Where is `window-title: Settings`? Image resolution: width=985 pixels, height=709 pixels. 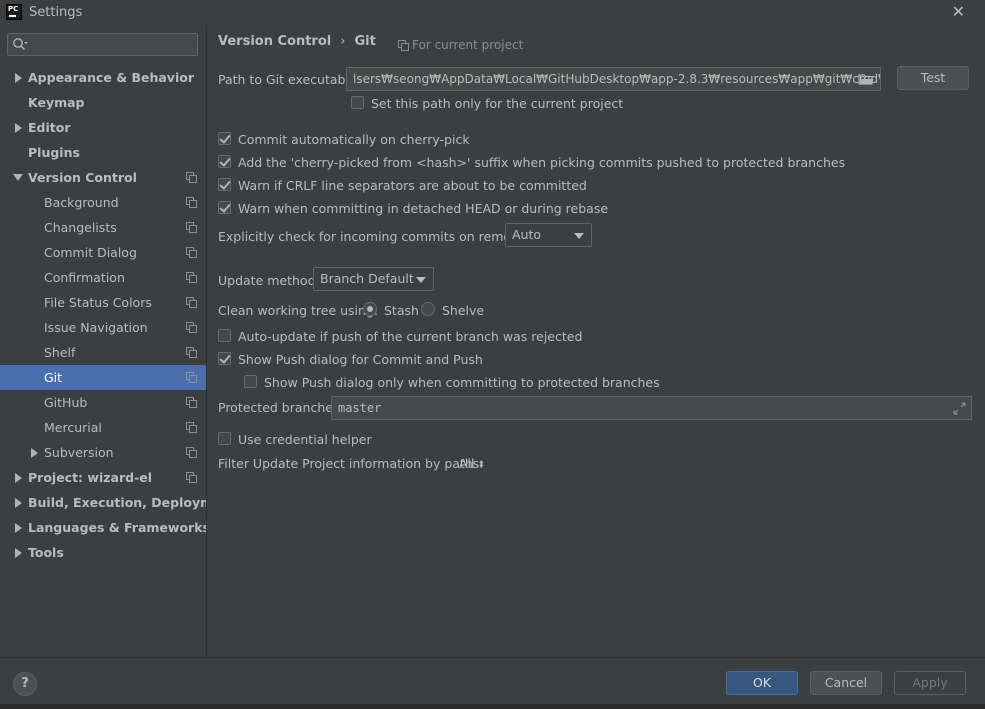 window-title: Settings is located at coordinates (56, 12).